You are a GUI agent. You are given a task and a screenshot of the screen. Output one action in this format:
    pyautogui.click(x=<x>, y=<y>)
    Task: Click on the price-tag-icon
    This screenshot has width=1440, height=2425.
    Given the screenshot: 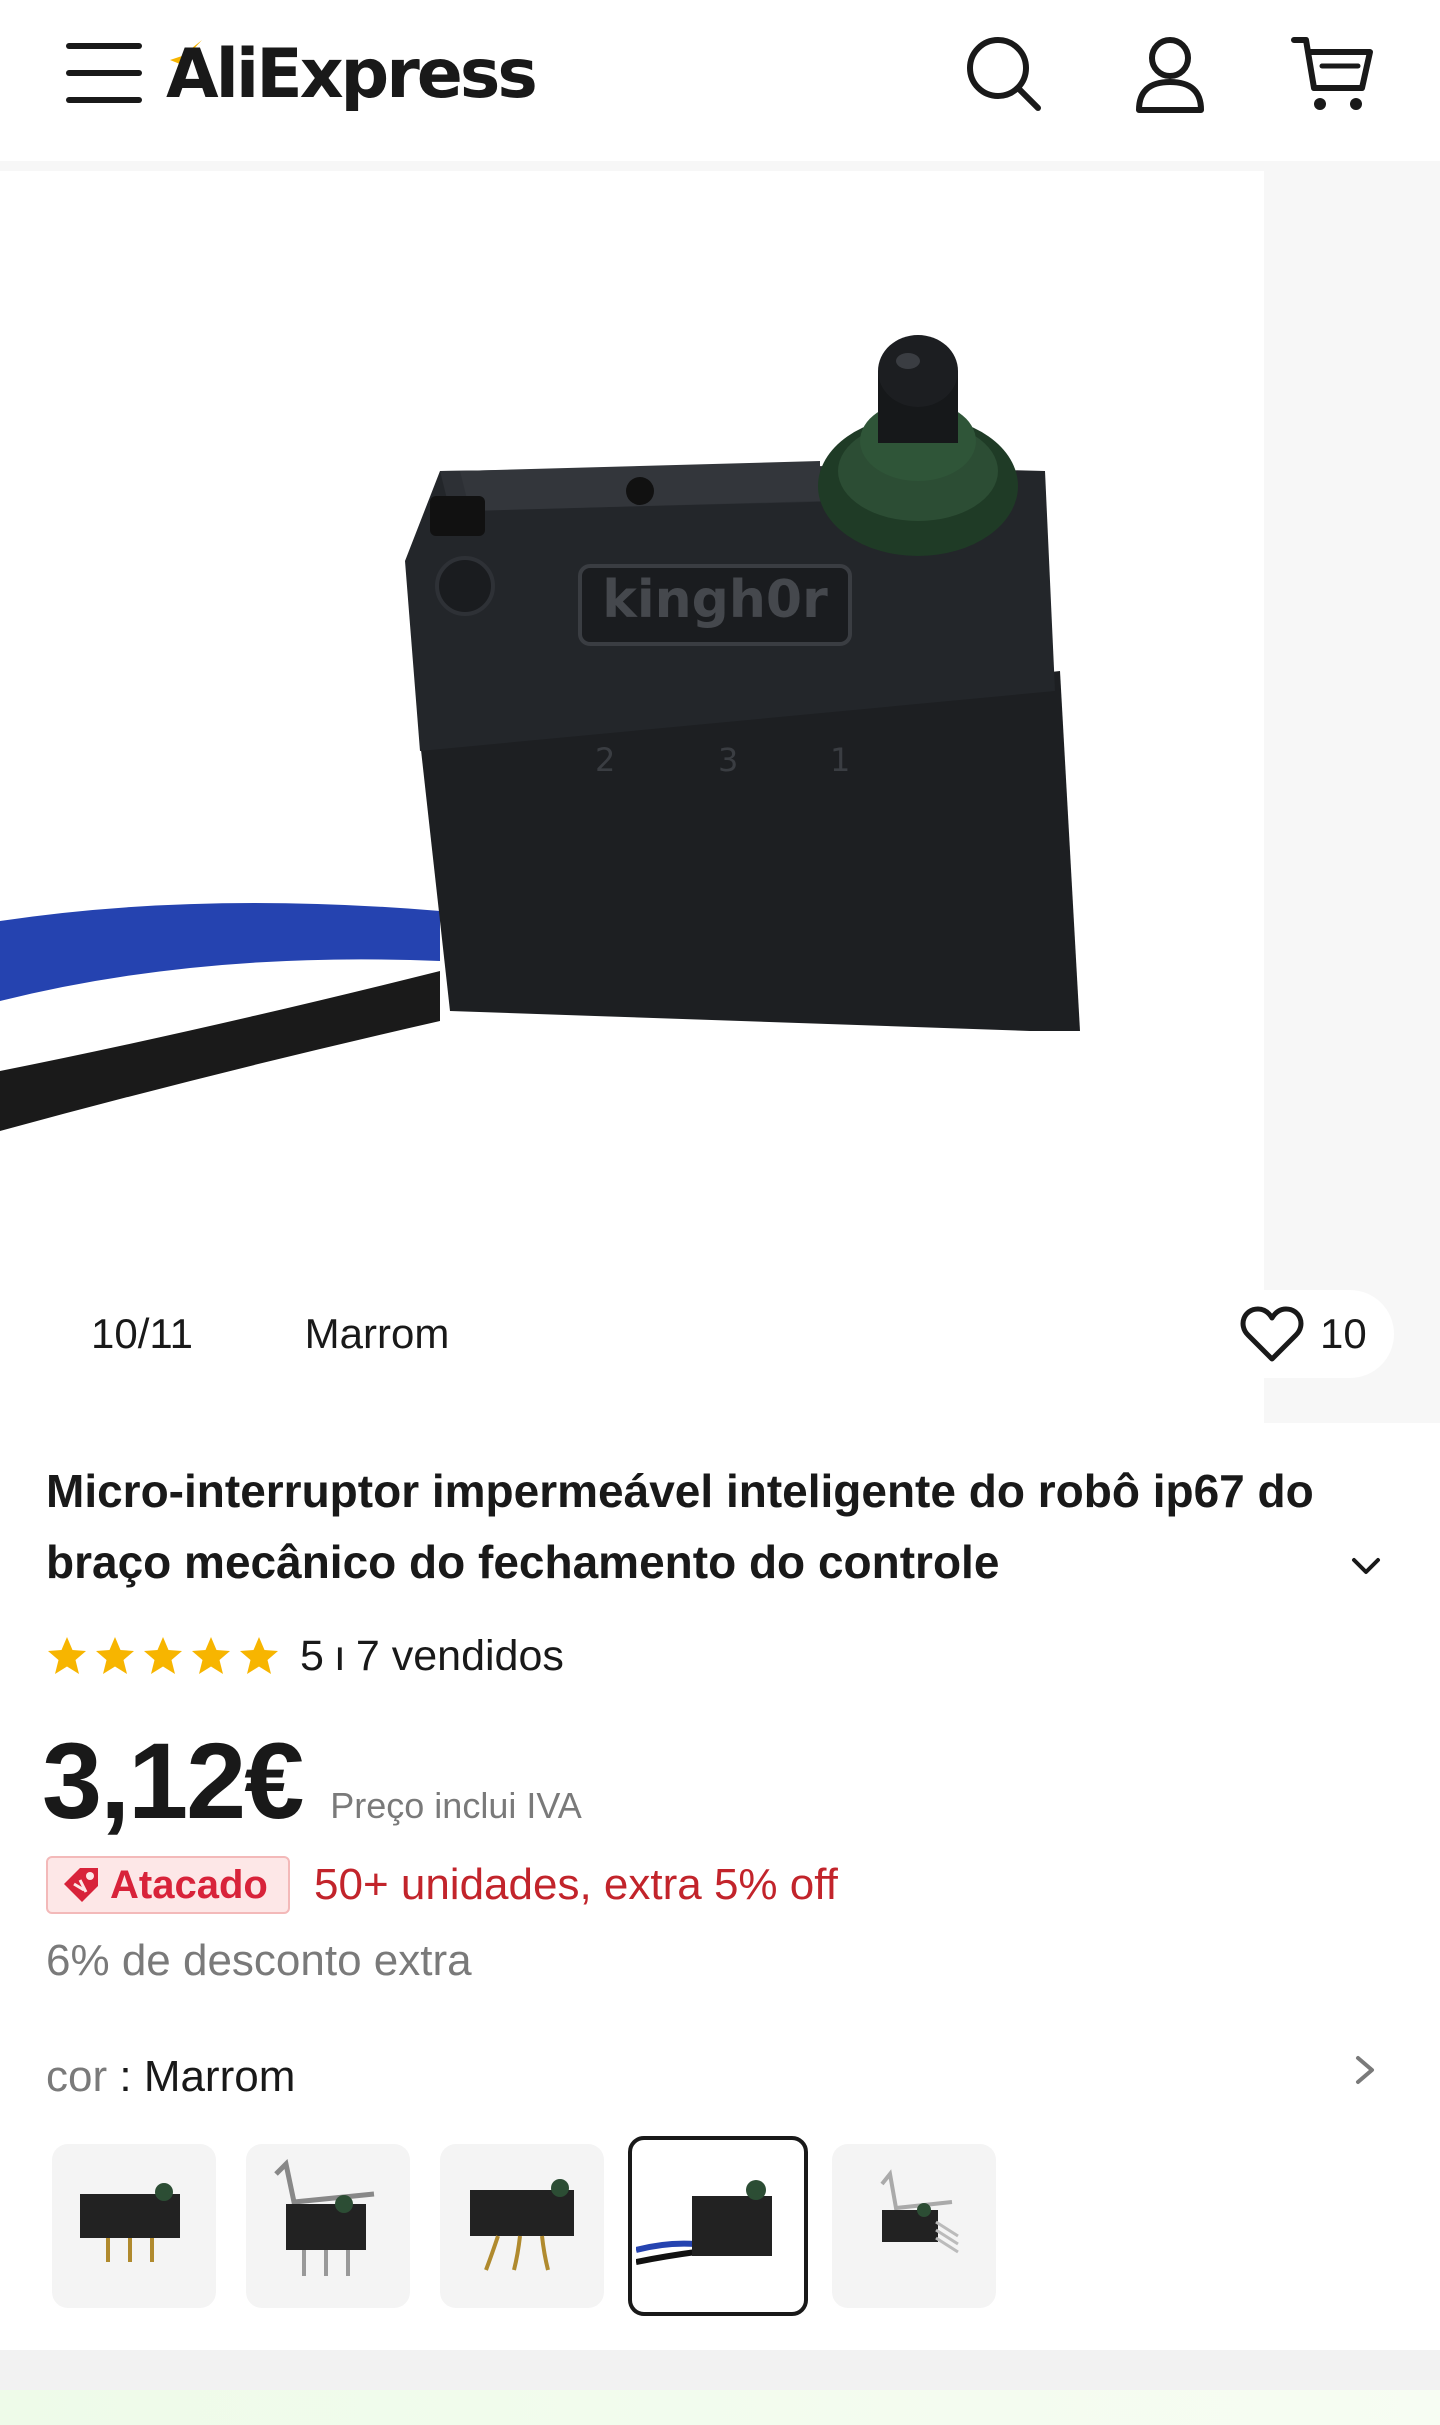 What is the action you would take?
    pyautogui.click(x=81, y=1885)
    